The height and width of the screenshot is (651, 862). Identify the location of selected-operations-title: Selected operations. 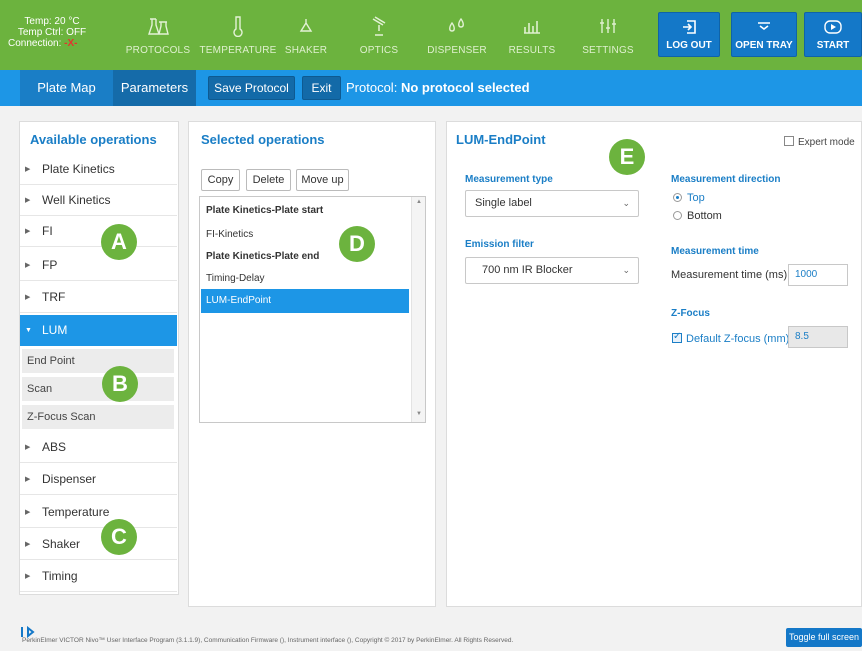
(263, 139).